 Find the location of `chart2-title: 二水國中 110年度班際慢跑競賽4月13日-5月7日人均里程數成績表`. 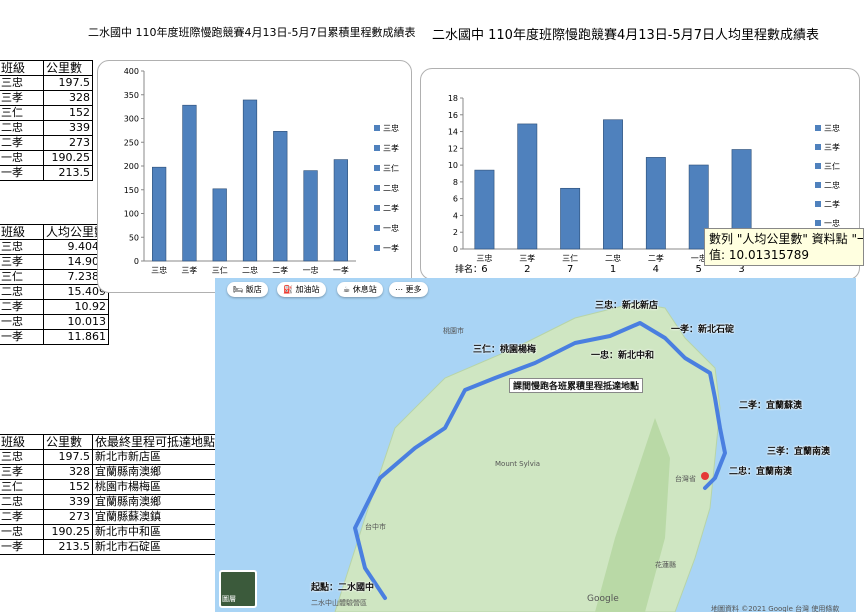

chart2-title: 二水國中 110年度班際慢跑競賽4月13日-5月7日人均里程數成績表 is located at coordinates (625, 35).